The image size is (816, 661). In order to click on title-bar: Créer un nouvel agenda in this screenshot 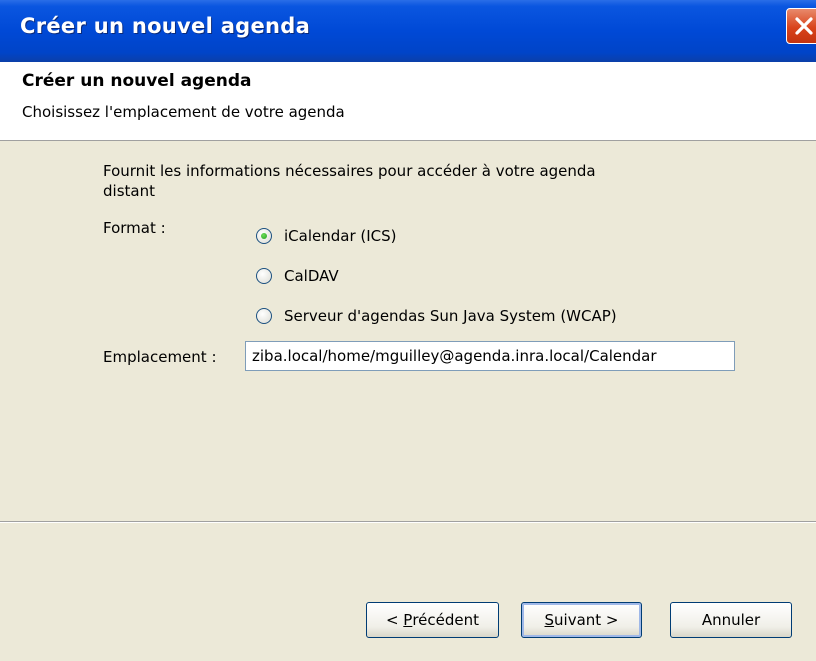, I will do `click(408, 31)`.